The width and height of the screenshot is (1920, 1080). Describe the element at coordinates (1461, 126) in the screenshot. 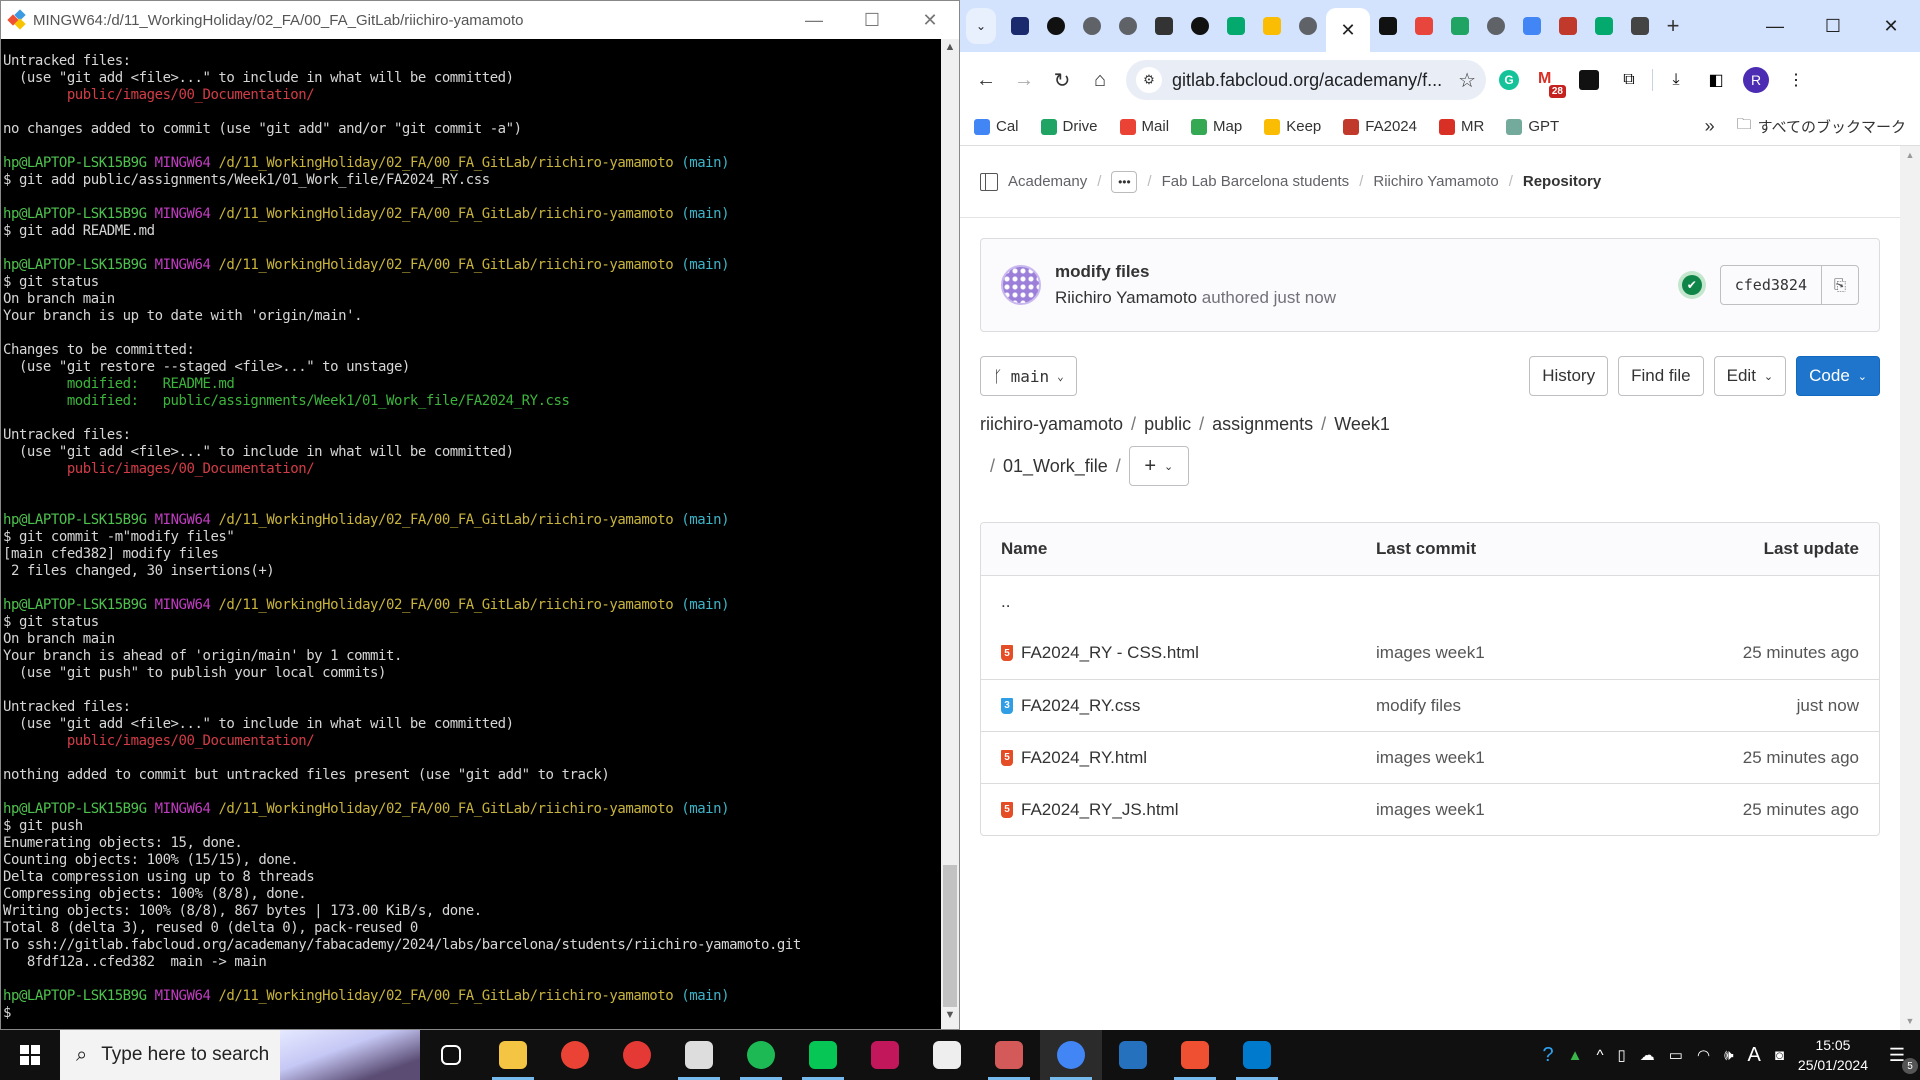

I see `bookmark-mr: MR` at that location.